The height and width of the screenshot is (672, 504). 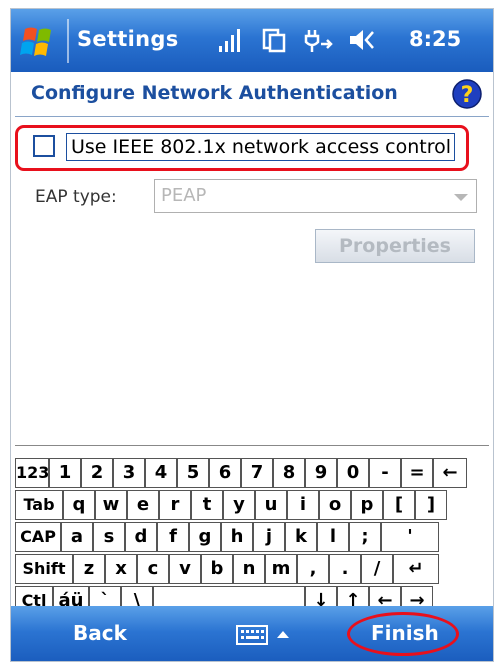 I want to click on key-char: ,, so click(x=313, y=569).